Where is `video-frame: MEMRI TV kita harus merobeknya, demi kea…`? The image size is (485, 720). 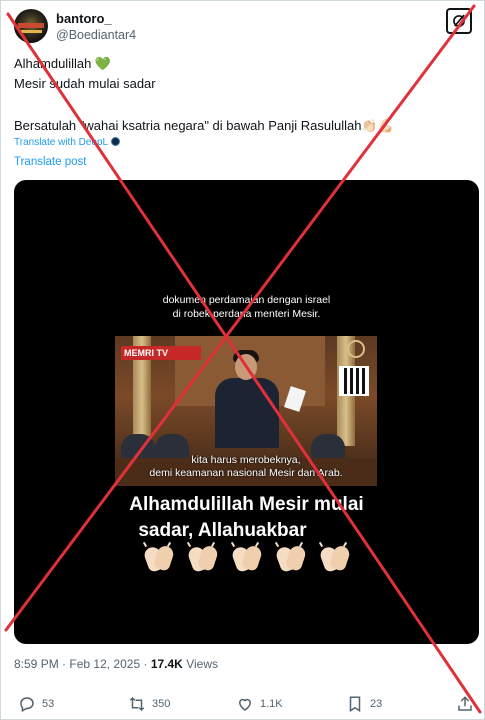
video-frame: MEMRI TV kita harus merobeknya, demi kea… is located at coordinates (246, 411).